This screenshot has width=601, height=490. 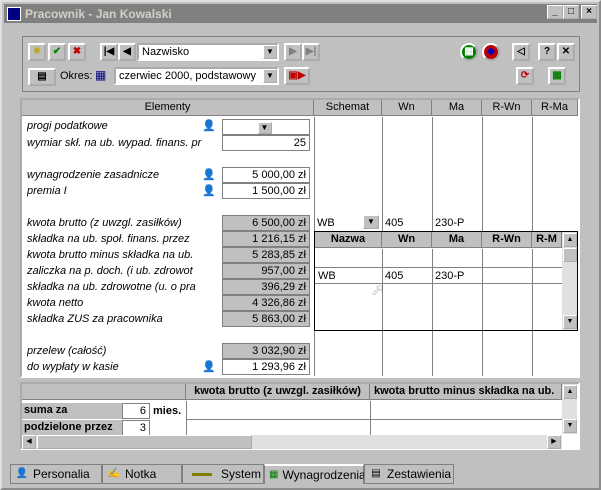 I want to click on app-icon, so click(x=14, y=13).